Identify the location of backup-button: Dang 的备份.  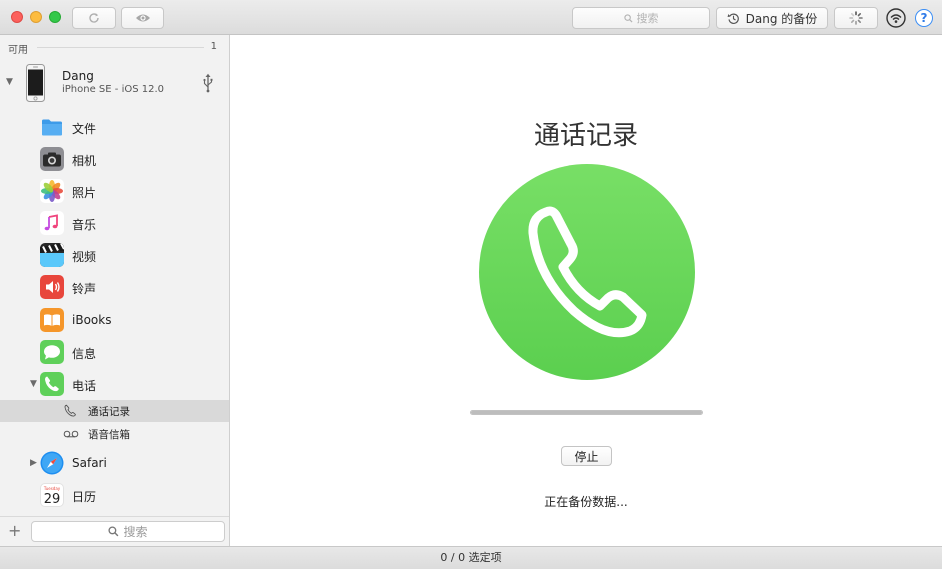
(772, 18).